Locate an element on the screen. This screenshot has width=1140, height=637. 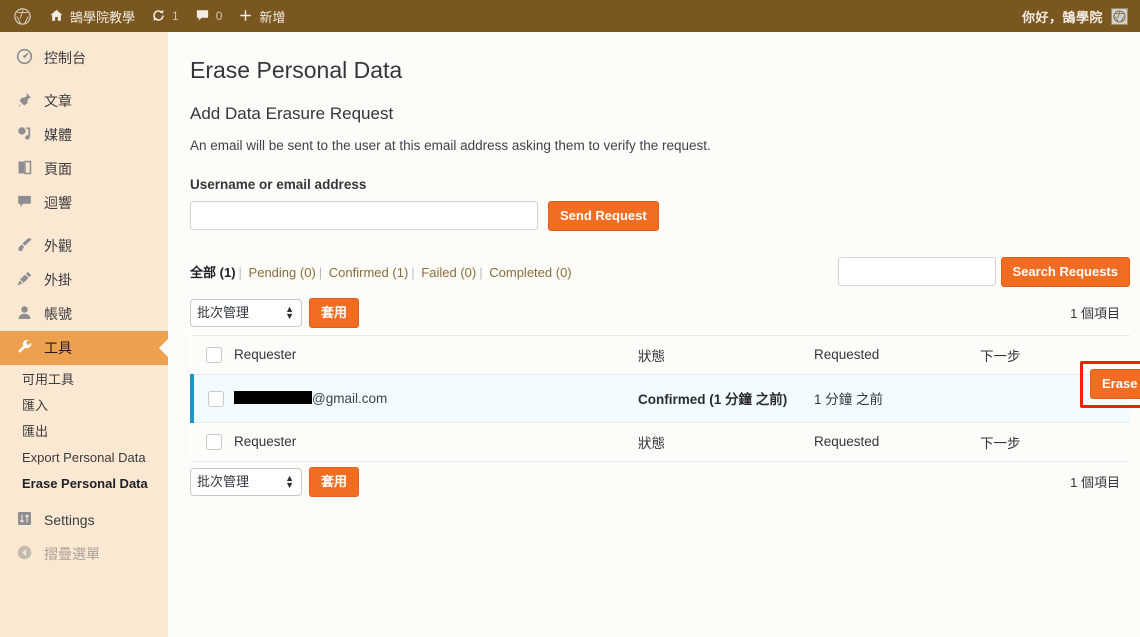
collapse-arrow-icon is located at coordinates (24, 554).